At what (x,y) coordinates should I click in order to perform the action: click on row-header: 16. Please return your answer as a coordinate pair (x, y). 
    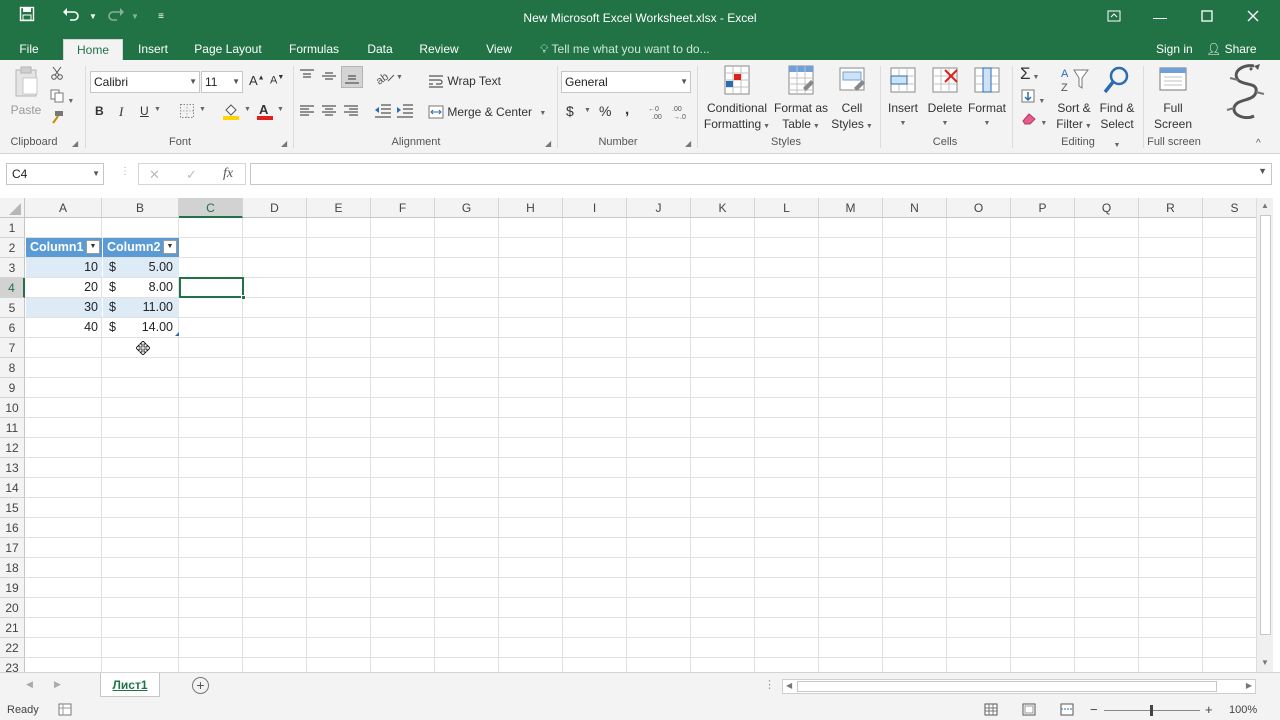
    Looking at the image, I should click on (12, 528).